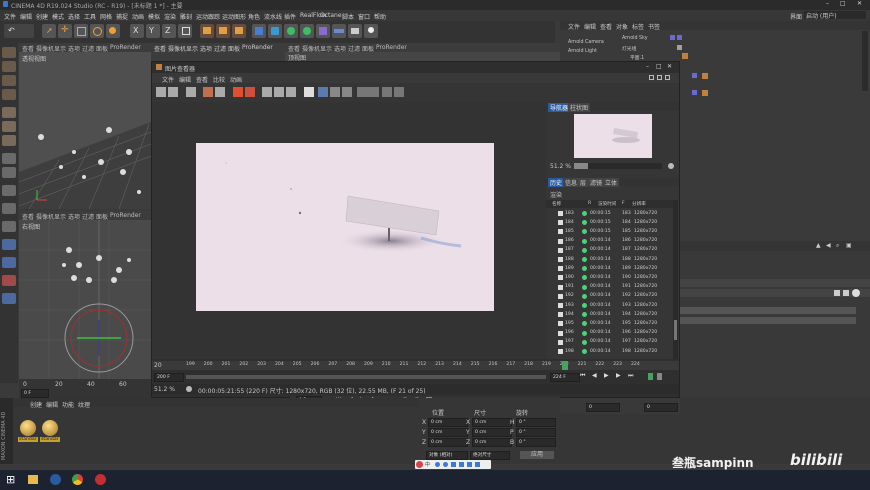 This screenshot has width=870, height=490. Describe the element at coordinates (19, 31) in the screenshot. I see `undo-button: ↶` at that location.